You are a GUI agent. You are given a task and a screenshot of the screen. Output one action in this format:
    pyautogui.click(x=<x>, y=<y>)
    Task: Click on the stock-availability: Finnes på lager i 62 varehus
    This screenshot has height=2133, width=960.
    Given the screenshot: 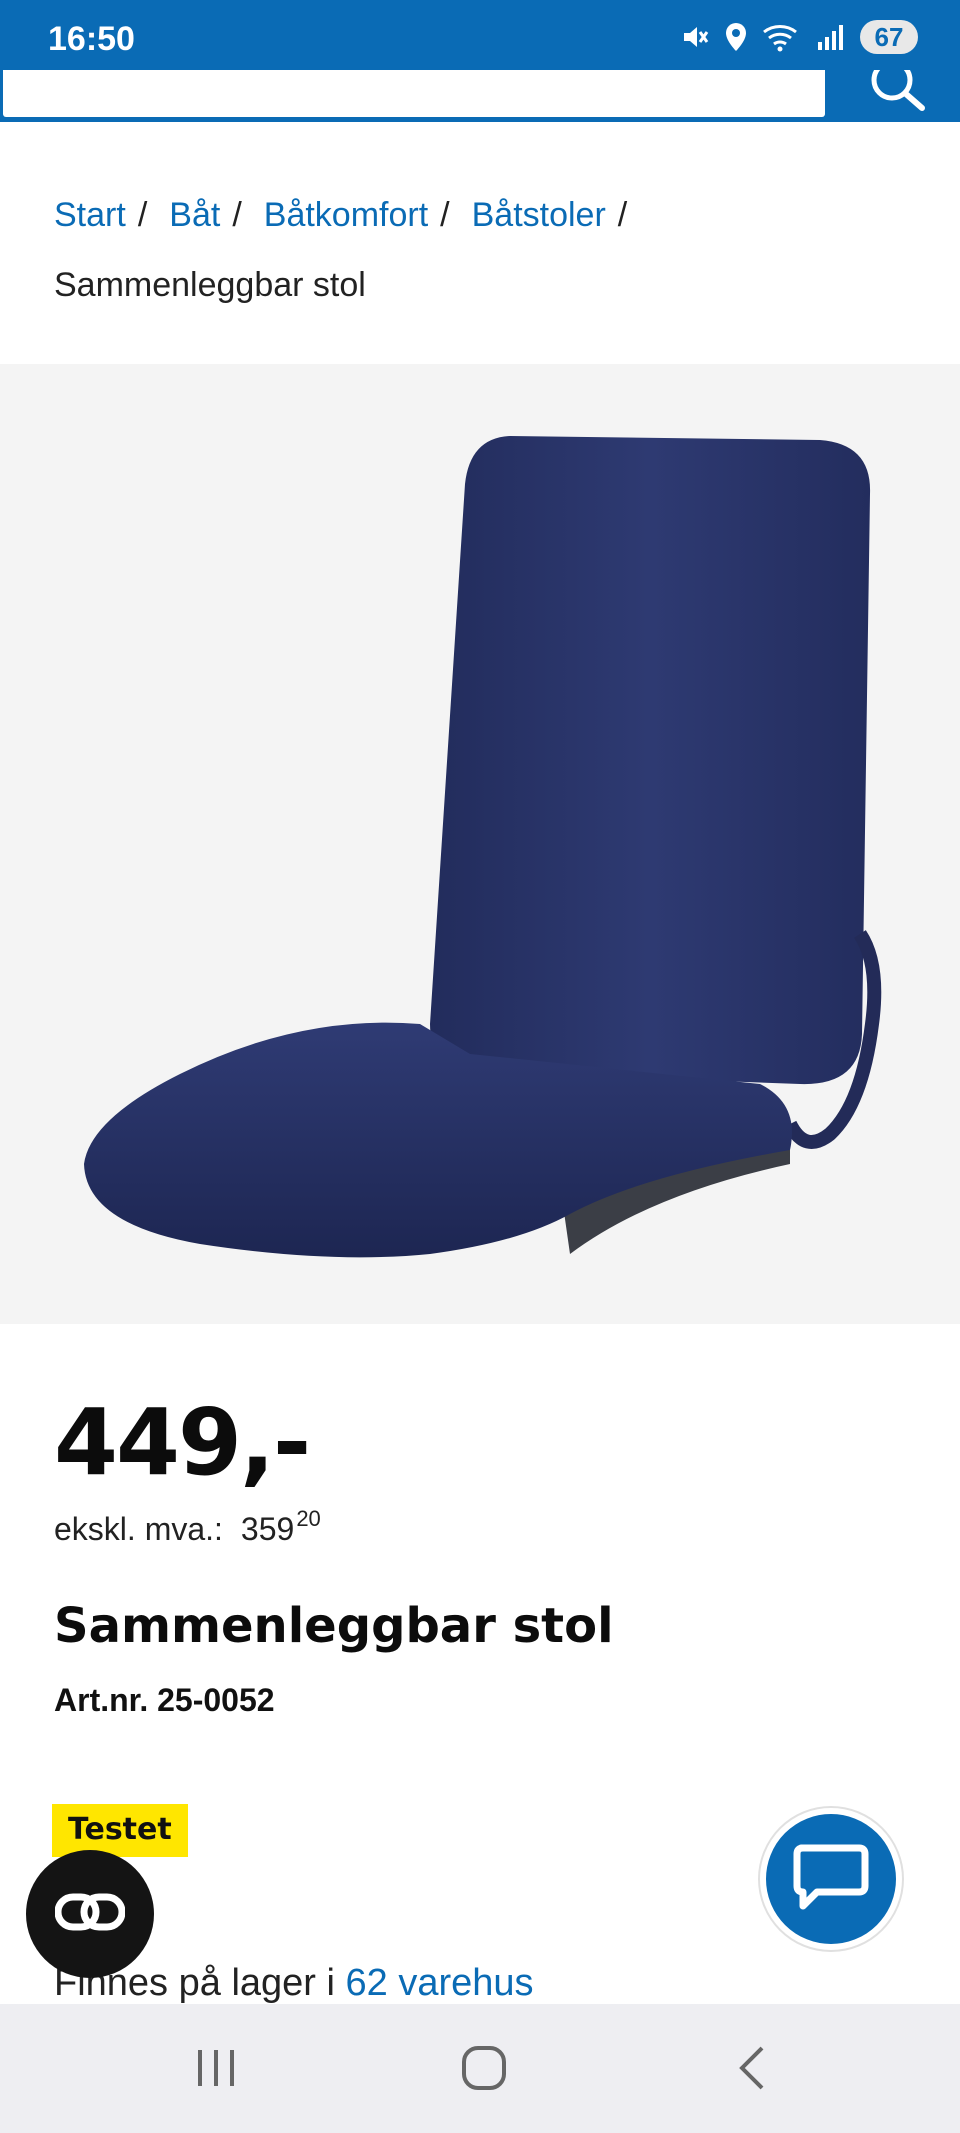 What is the action you would take?
    pyautogui.click(x=294, y=1983)
    